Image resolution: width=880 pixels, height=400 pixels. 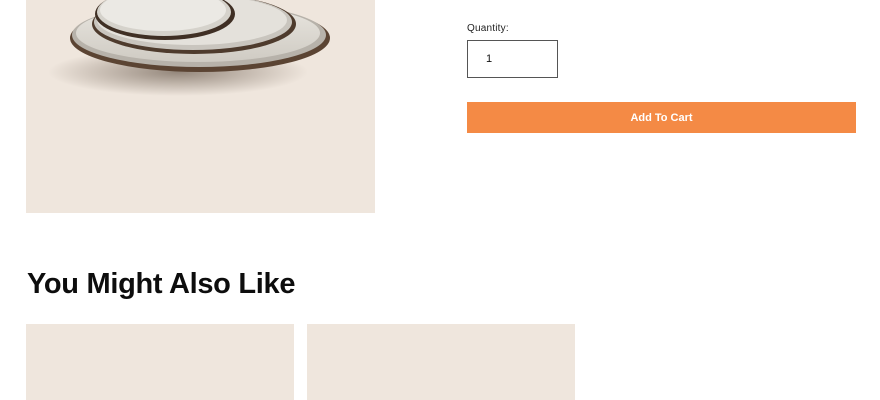 I want to click on add-to-cart-button: Add To Cart, so click(x=661, y=117).